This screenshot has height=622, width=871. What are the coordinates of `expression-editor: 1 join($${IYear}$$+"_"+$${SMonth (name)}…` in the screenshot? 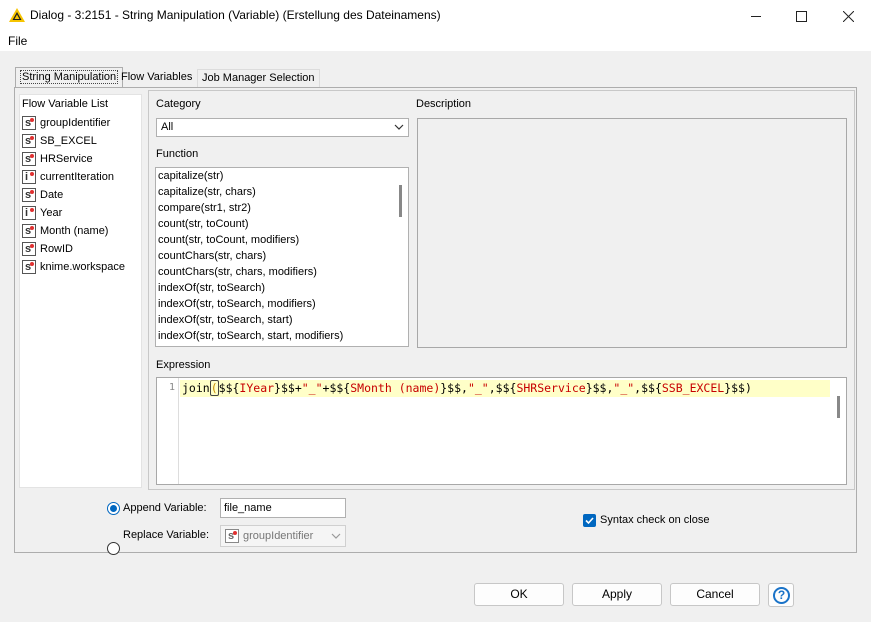 It's located at (501, 431).